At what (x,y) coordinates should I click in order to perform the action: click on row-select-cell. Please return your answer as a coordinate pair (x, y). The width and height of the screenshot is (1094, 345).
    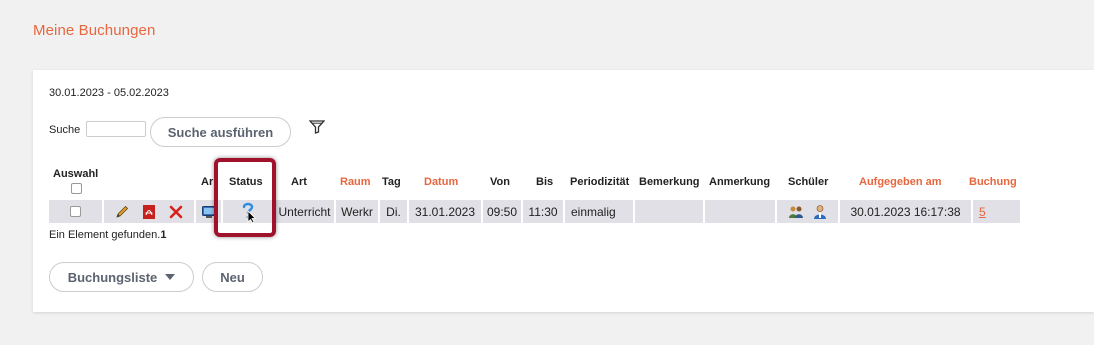
    Looking at the image, I should click on (75, 211).